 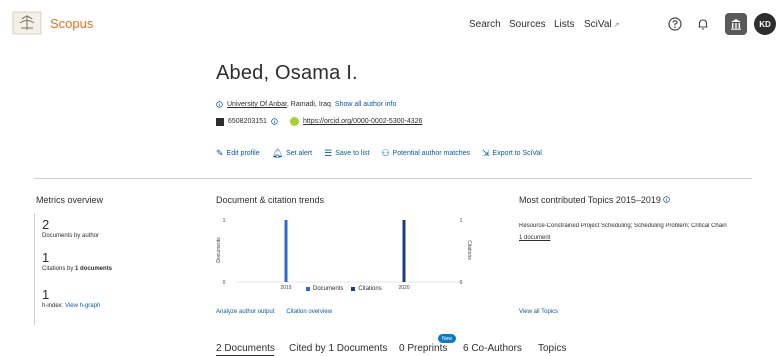 I want to click on citations-label: Citations by 1 documents, so click(x=77, y=269).